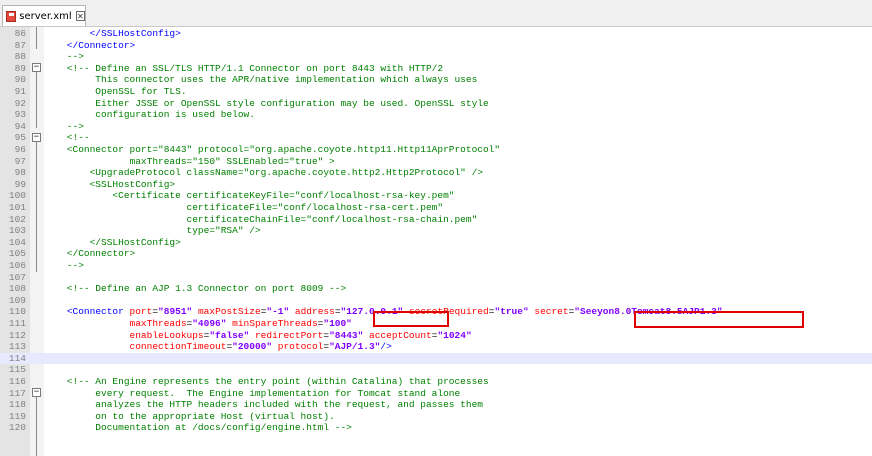 This screenshot has width=872, height=456. What do you see at coordinates (115, 92) in the screenshot?
I see `code-text: OpenSSL for TLS.` at bounding box center [115, 92].